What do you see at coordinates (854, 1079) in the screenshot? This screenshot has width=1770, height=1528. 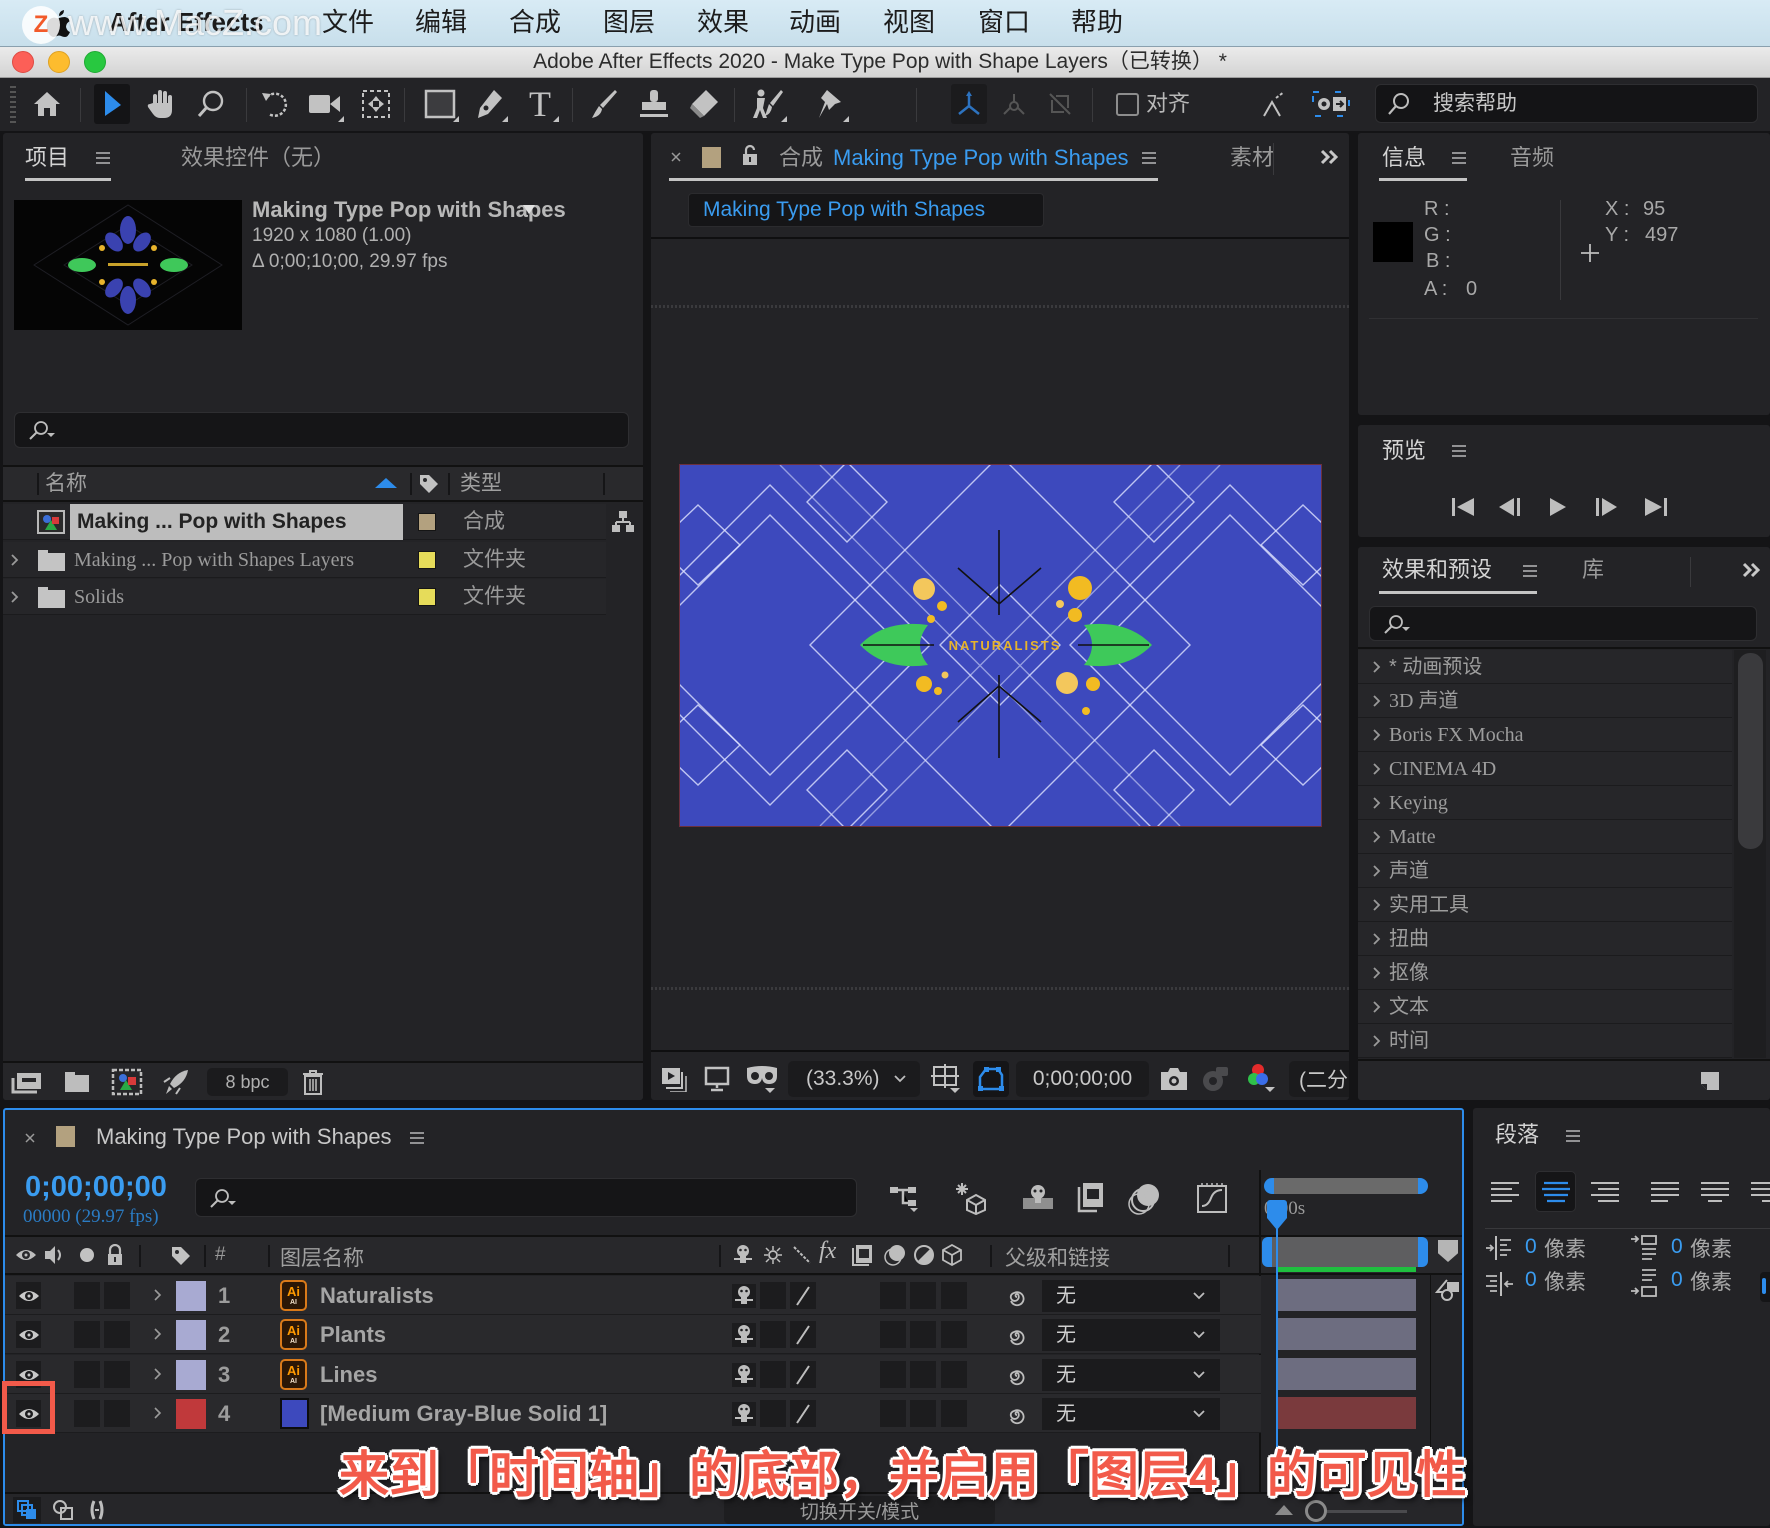 I see `magnification-dropdown: (33.3%)` at bounding box center [854, 1079].